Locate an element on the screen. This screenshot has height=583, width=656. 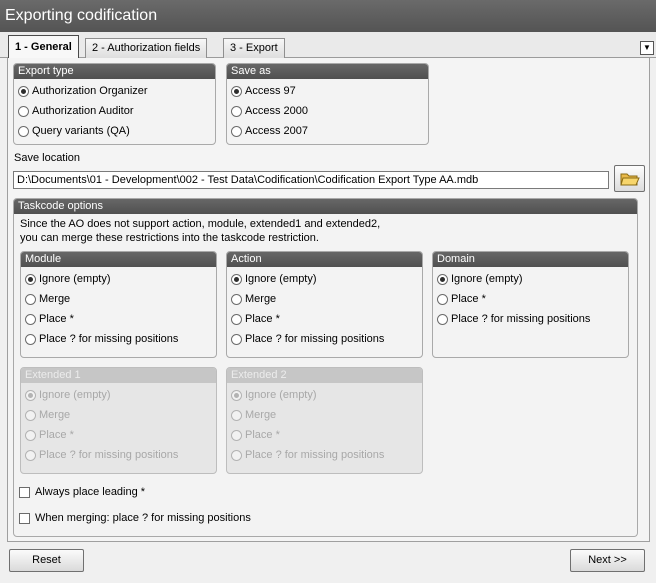
extended2-merge: Merge is located at coordinates (253, 415).